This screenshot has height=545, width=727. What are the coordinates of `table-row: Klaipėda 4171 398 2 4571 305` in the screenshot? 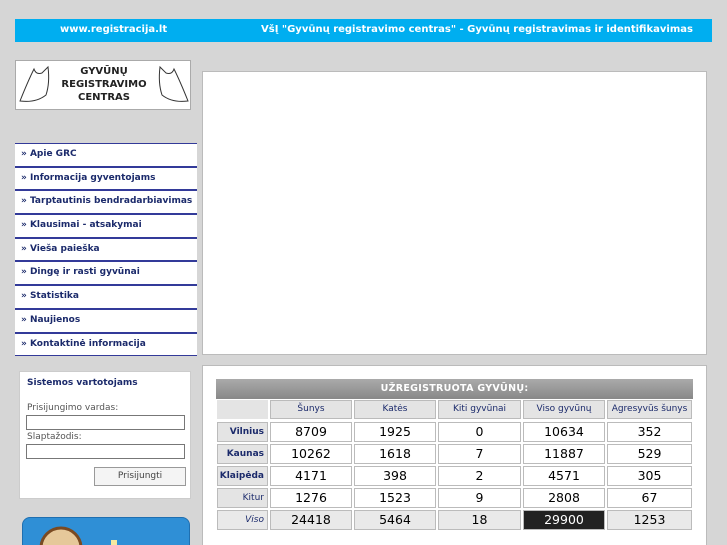 It's located at (454, 476).